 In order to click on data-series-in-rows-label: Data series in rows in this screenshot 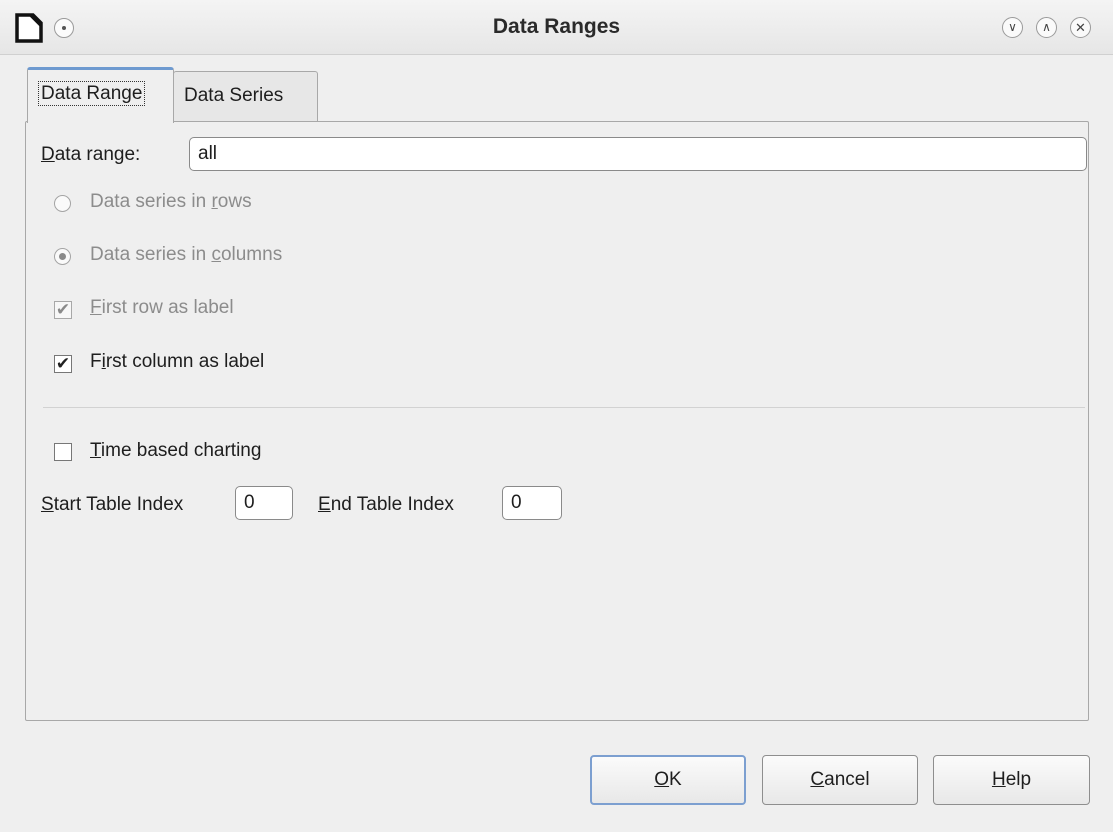, I will do `click(171, 201)`.